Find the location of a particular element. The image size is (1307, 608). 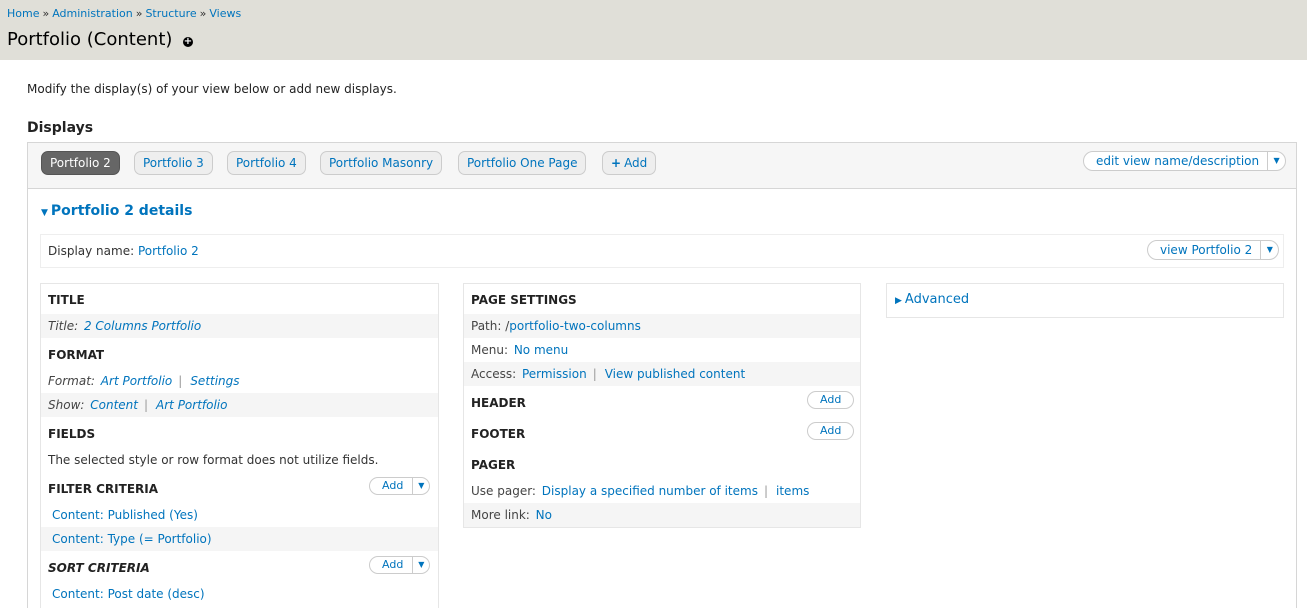

sort-heading: SORT CRITERIA is located at coordinates (99, 568).